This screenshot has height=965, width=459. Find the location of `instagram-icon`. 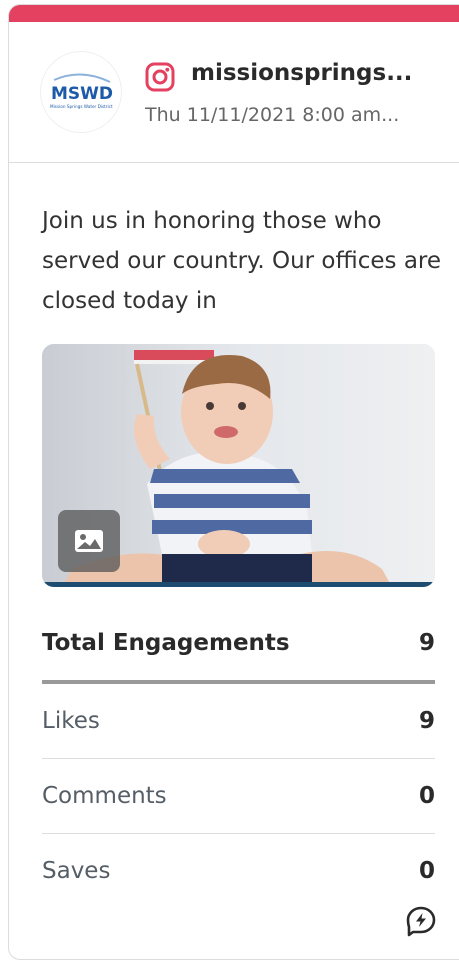

instagram-icon is located at coordinates (160, 77).